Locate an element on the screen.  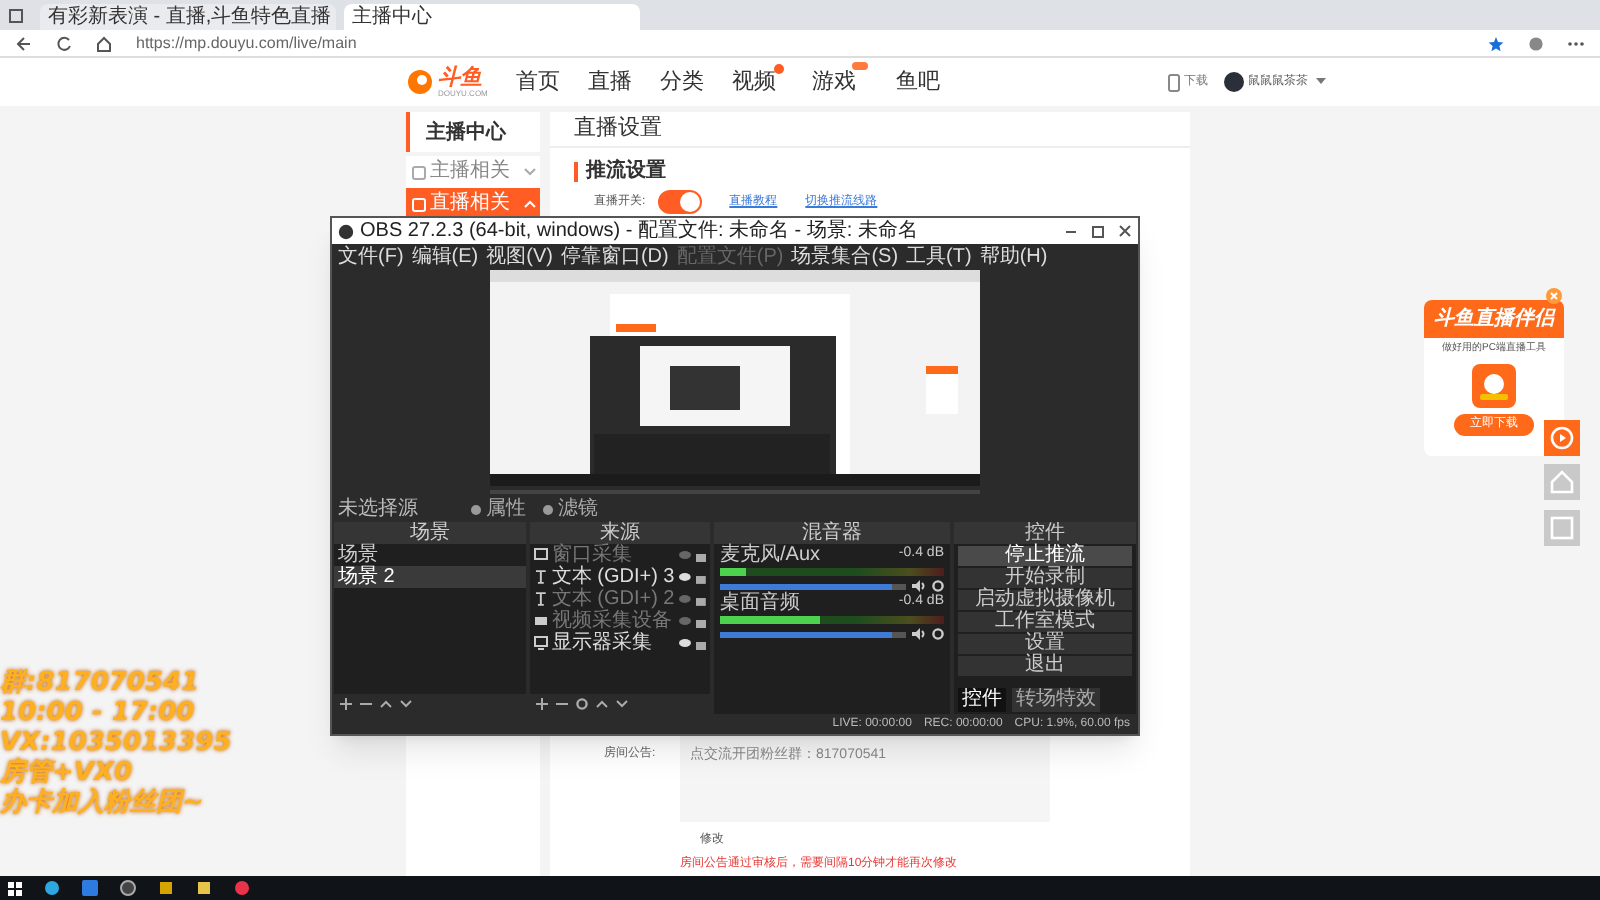
source-item: 窗口采集 is located at coordinates (613, 555).